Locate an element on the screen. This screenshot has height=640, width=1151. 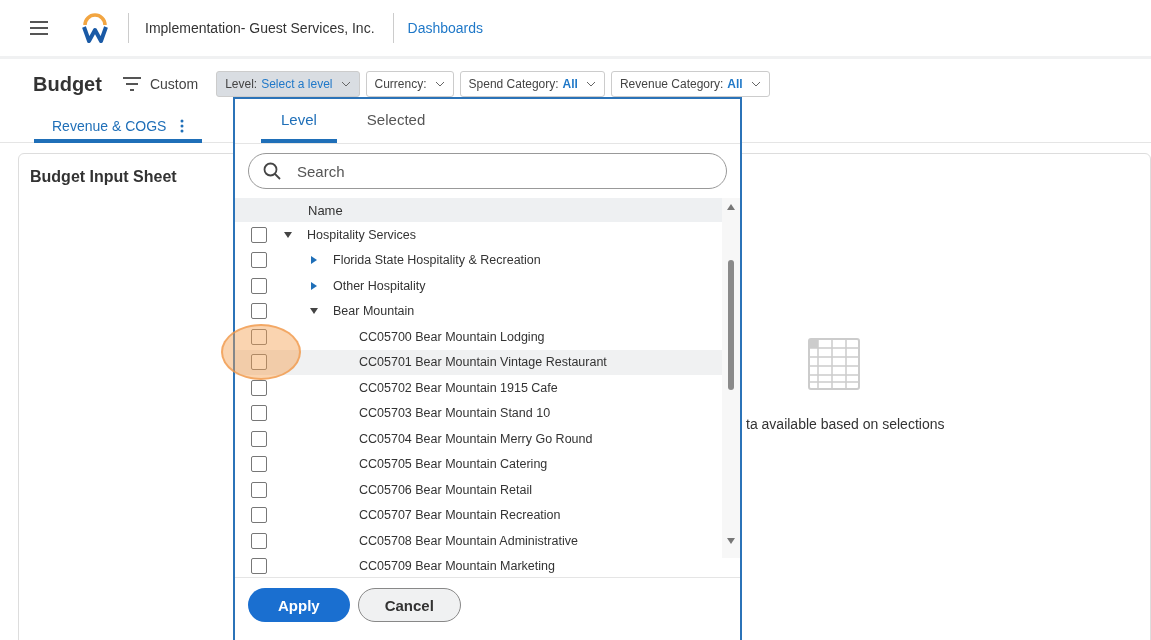
tree-row: CC05701 Bear Mountain Vintage Restaurant is located at coordinates (478, 362).